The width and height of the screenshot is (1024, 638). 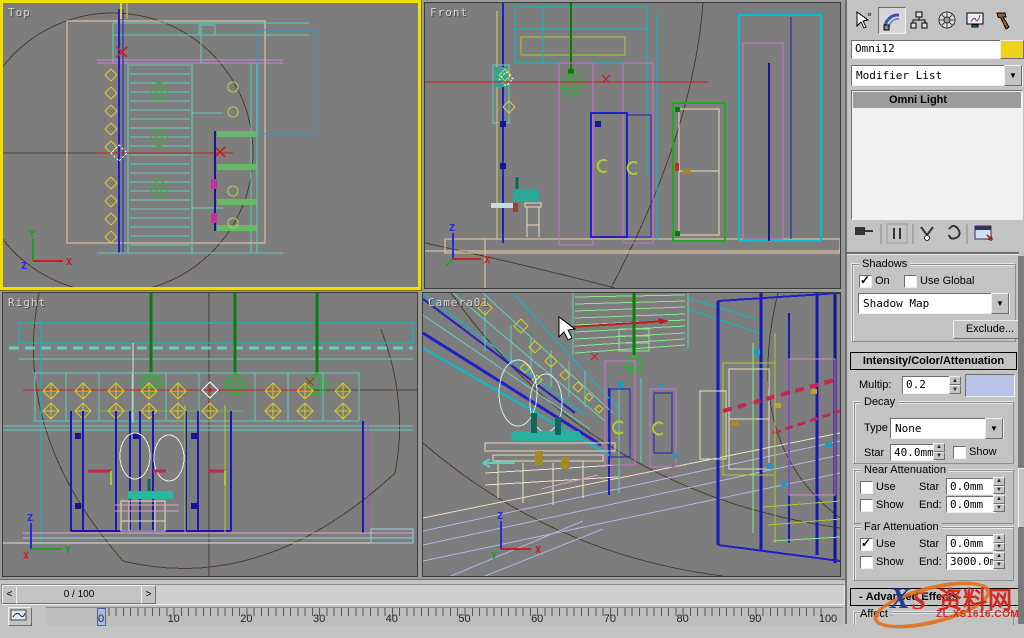 I want to click on track-bar: 0 10 20 30 40 50 60 70 80 90 100, so click(x=444, y=616).